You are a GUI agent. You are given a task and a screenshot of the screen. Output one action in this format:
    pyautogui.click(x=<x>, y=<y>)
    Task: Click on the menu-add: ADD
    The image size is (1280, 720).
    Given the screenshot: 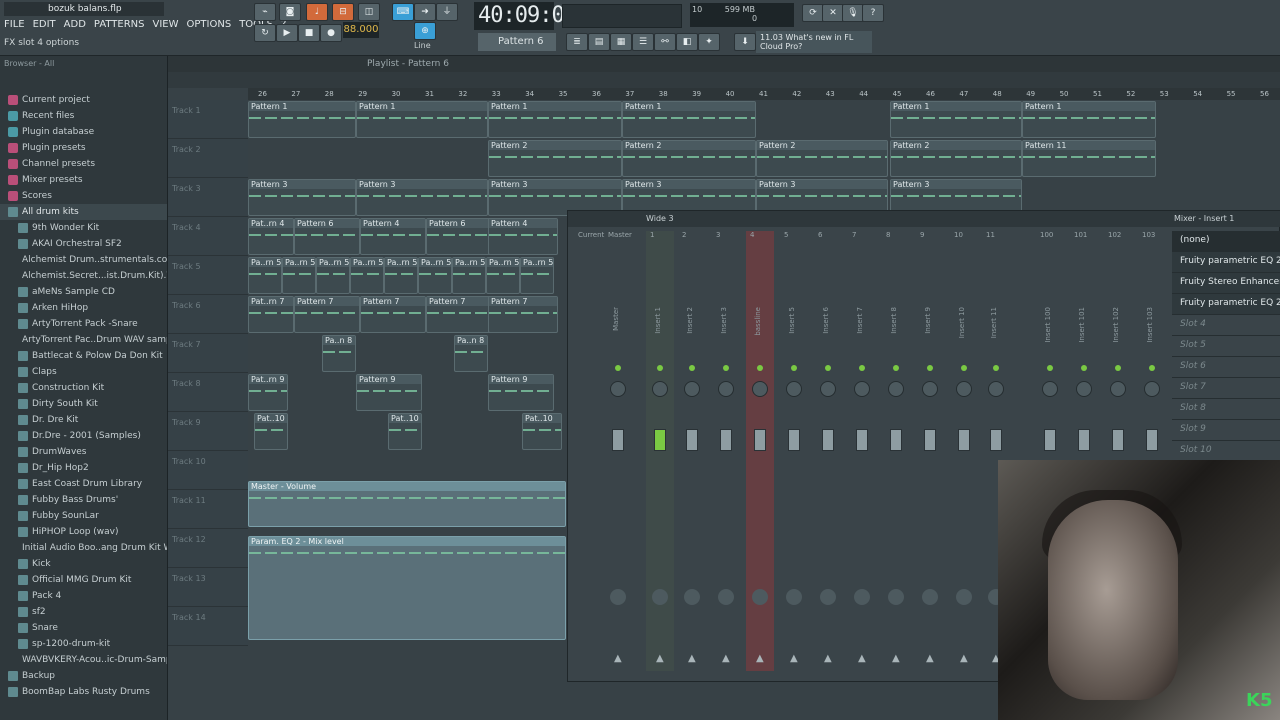 What is the action you would take?
    pyautogui.click(x=75, y=25)
    